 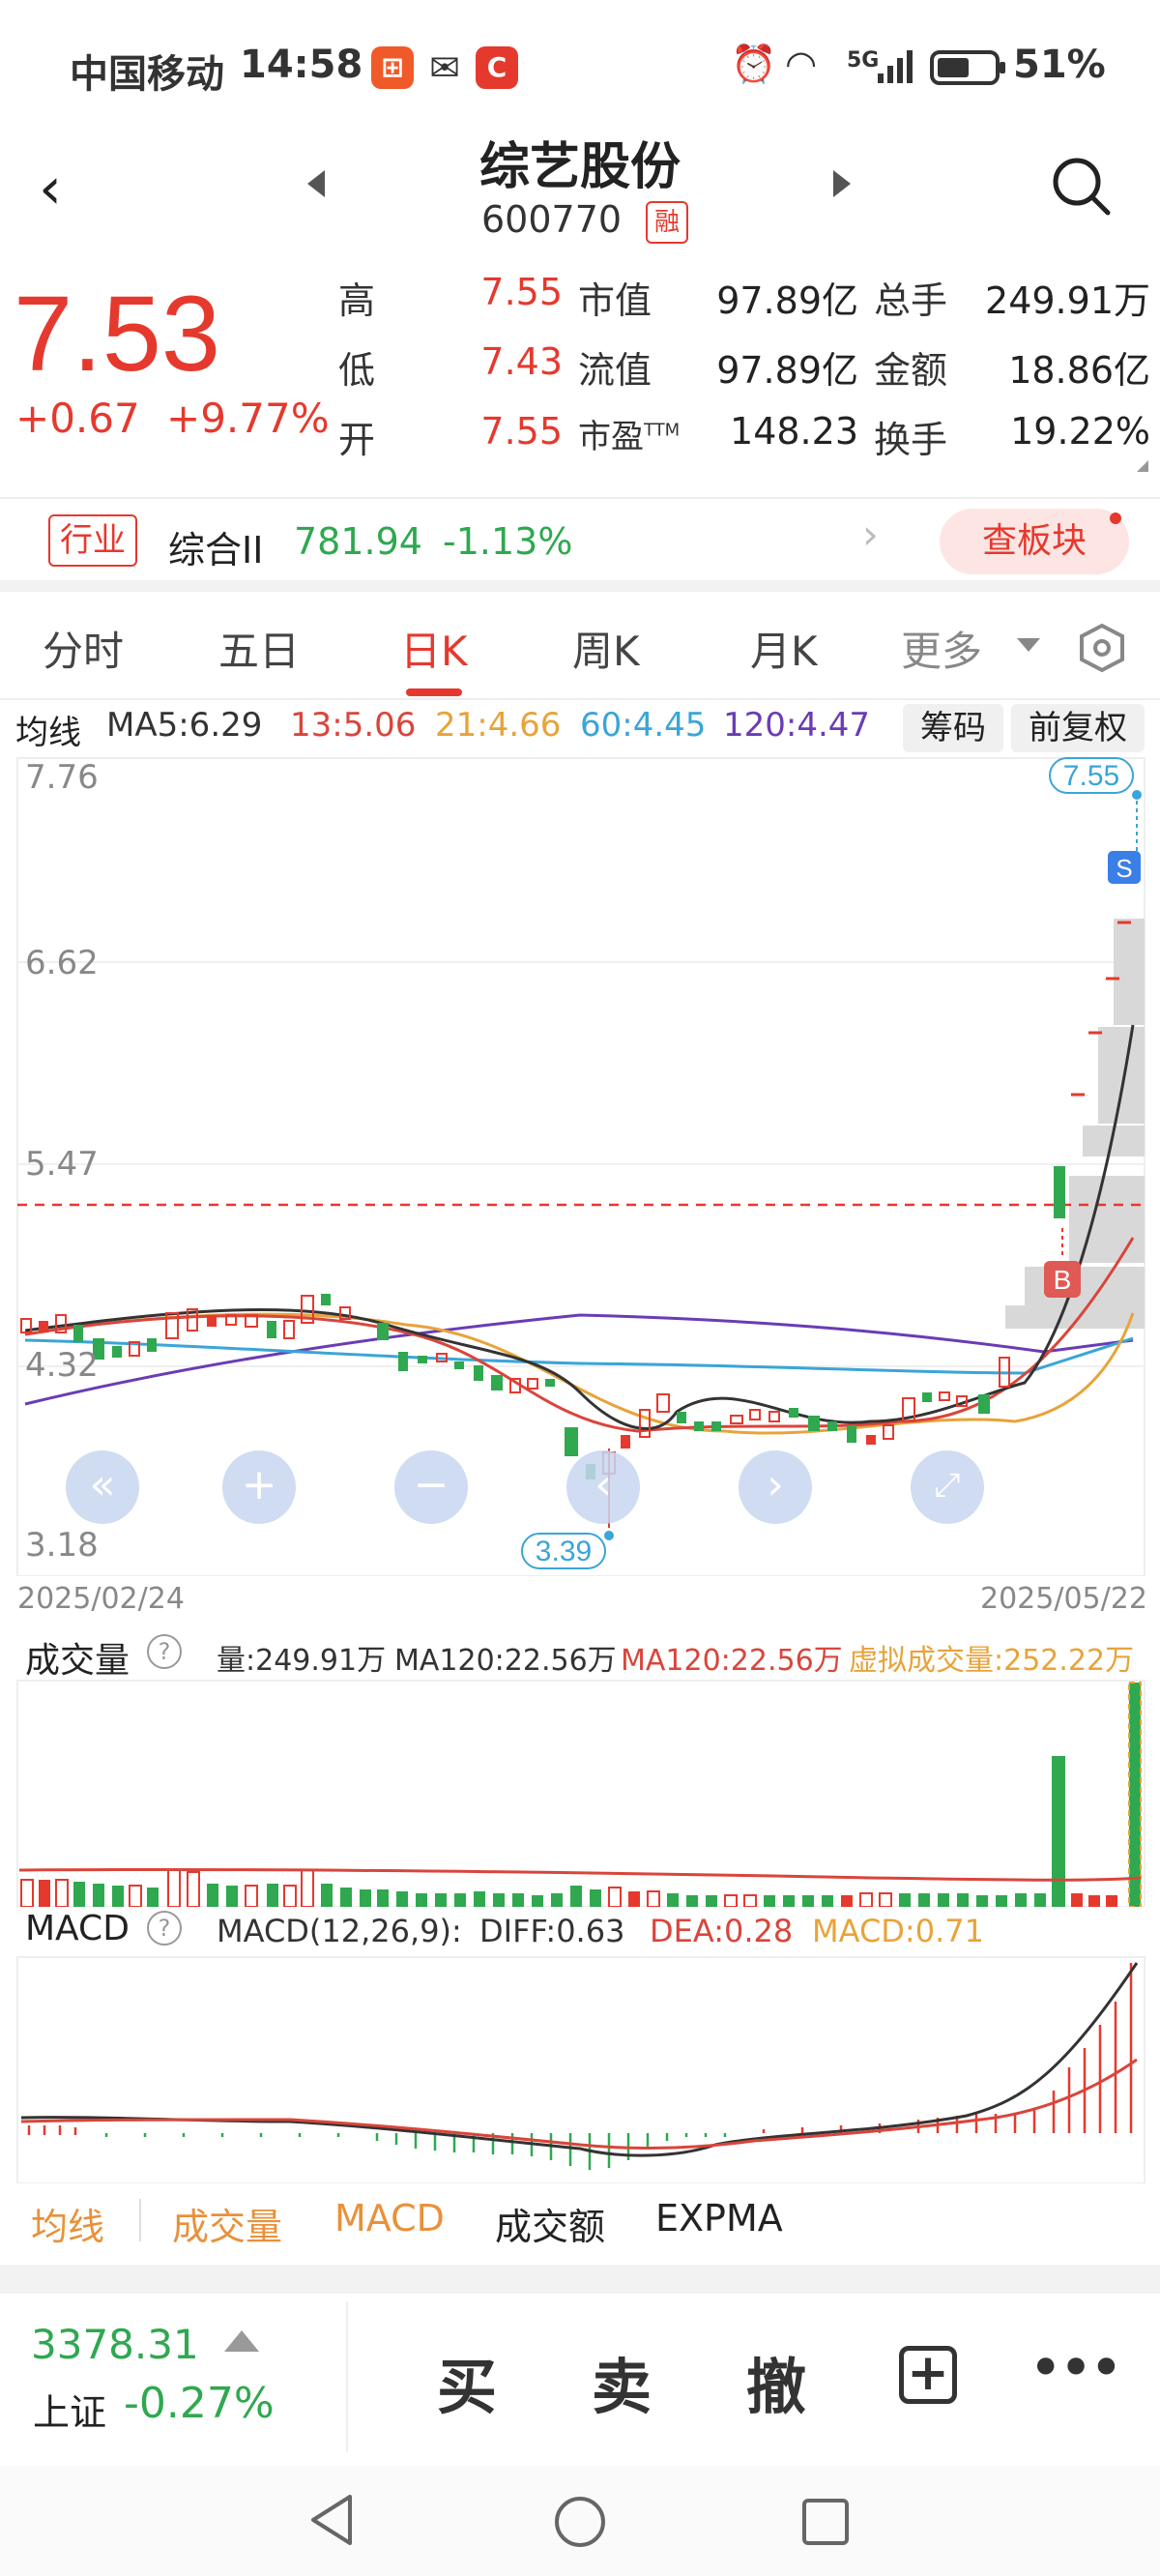 I want to click on next-stock-button, so click(x=842, y=183).